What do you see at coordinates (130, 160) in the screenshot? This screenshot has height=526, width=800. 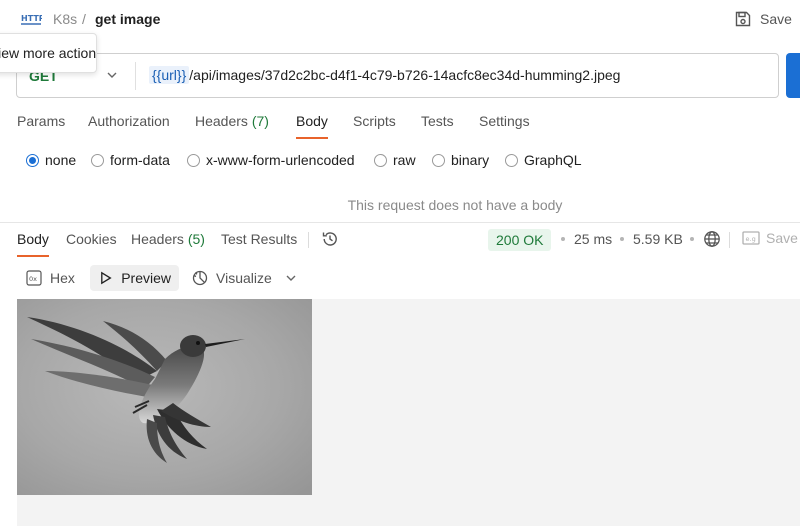 I see `radio-form-data: form-data` at bounding box center [130, 160].